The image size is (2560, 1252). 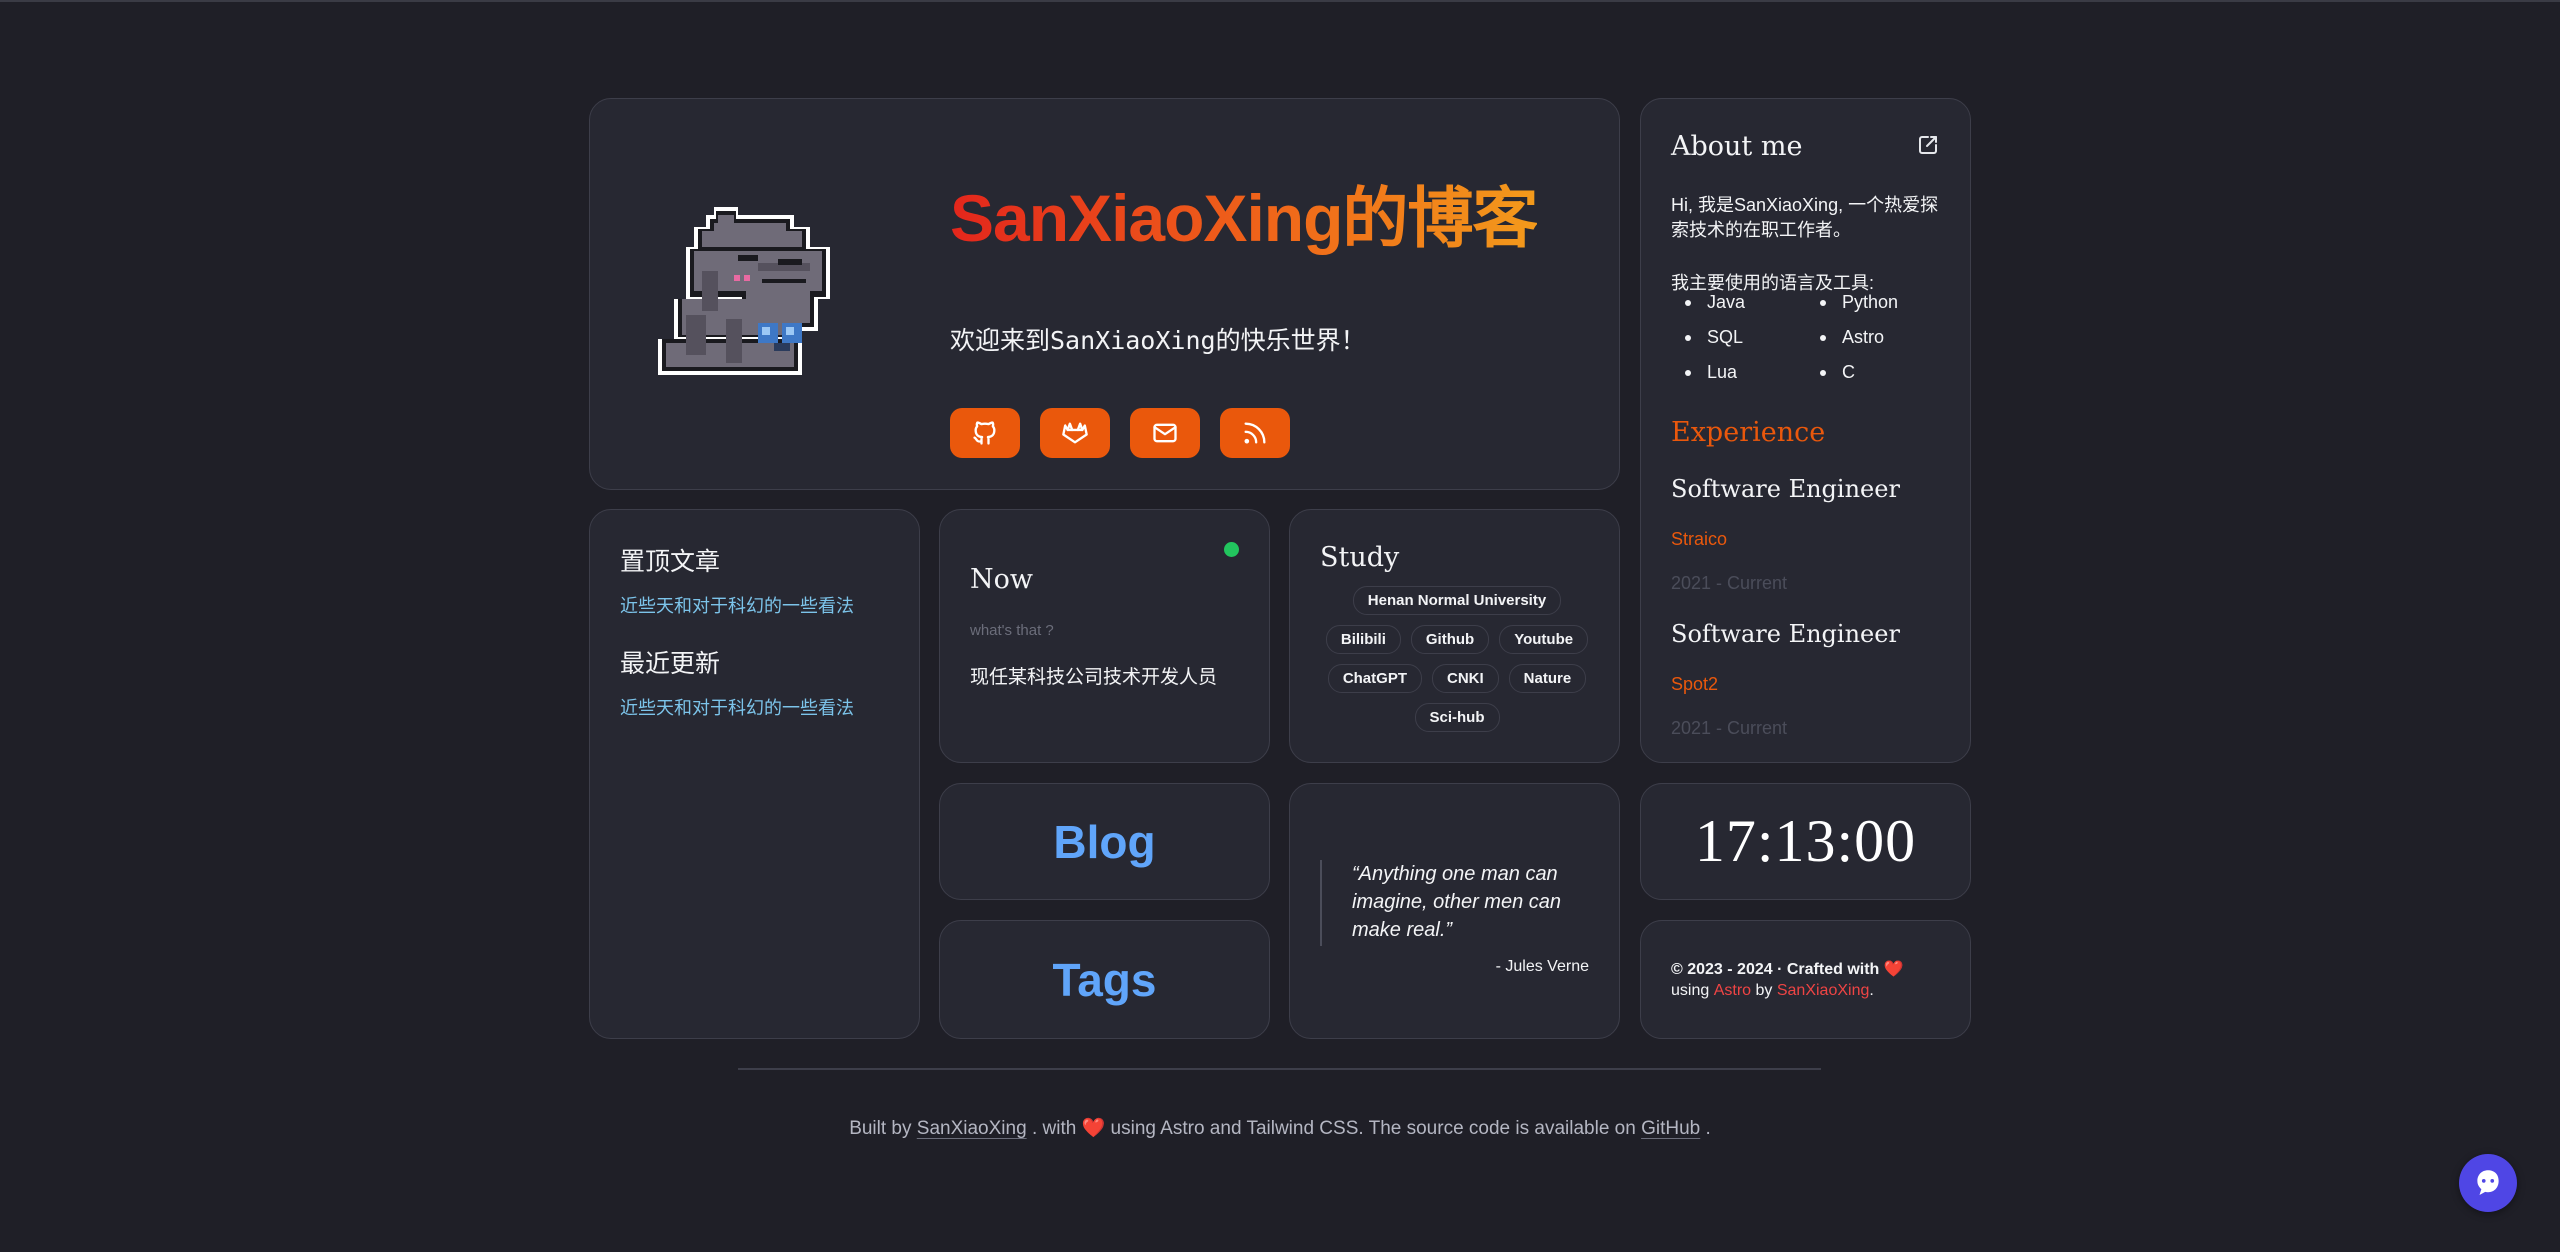 I want to click on study-tag: Github, so click(x=1450, y=639).